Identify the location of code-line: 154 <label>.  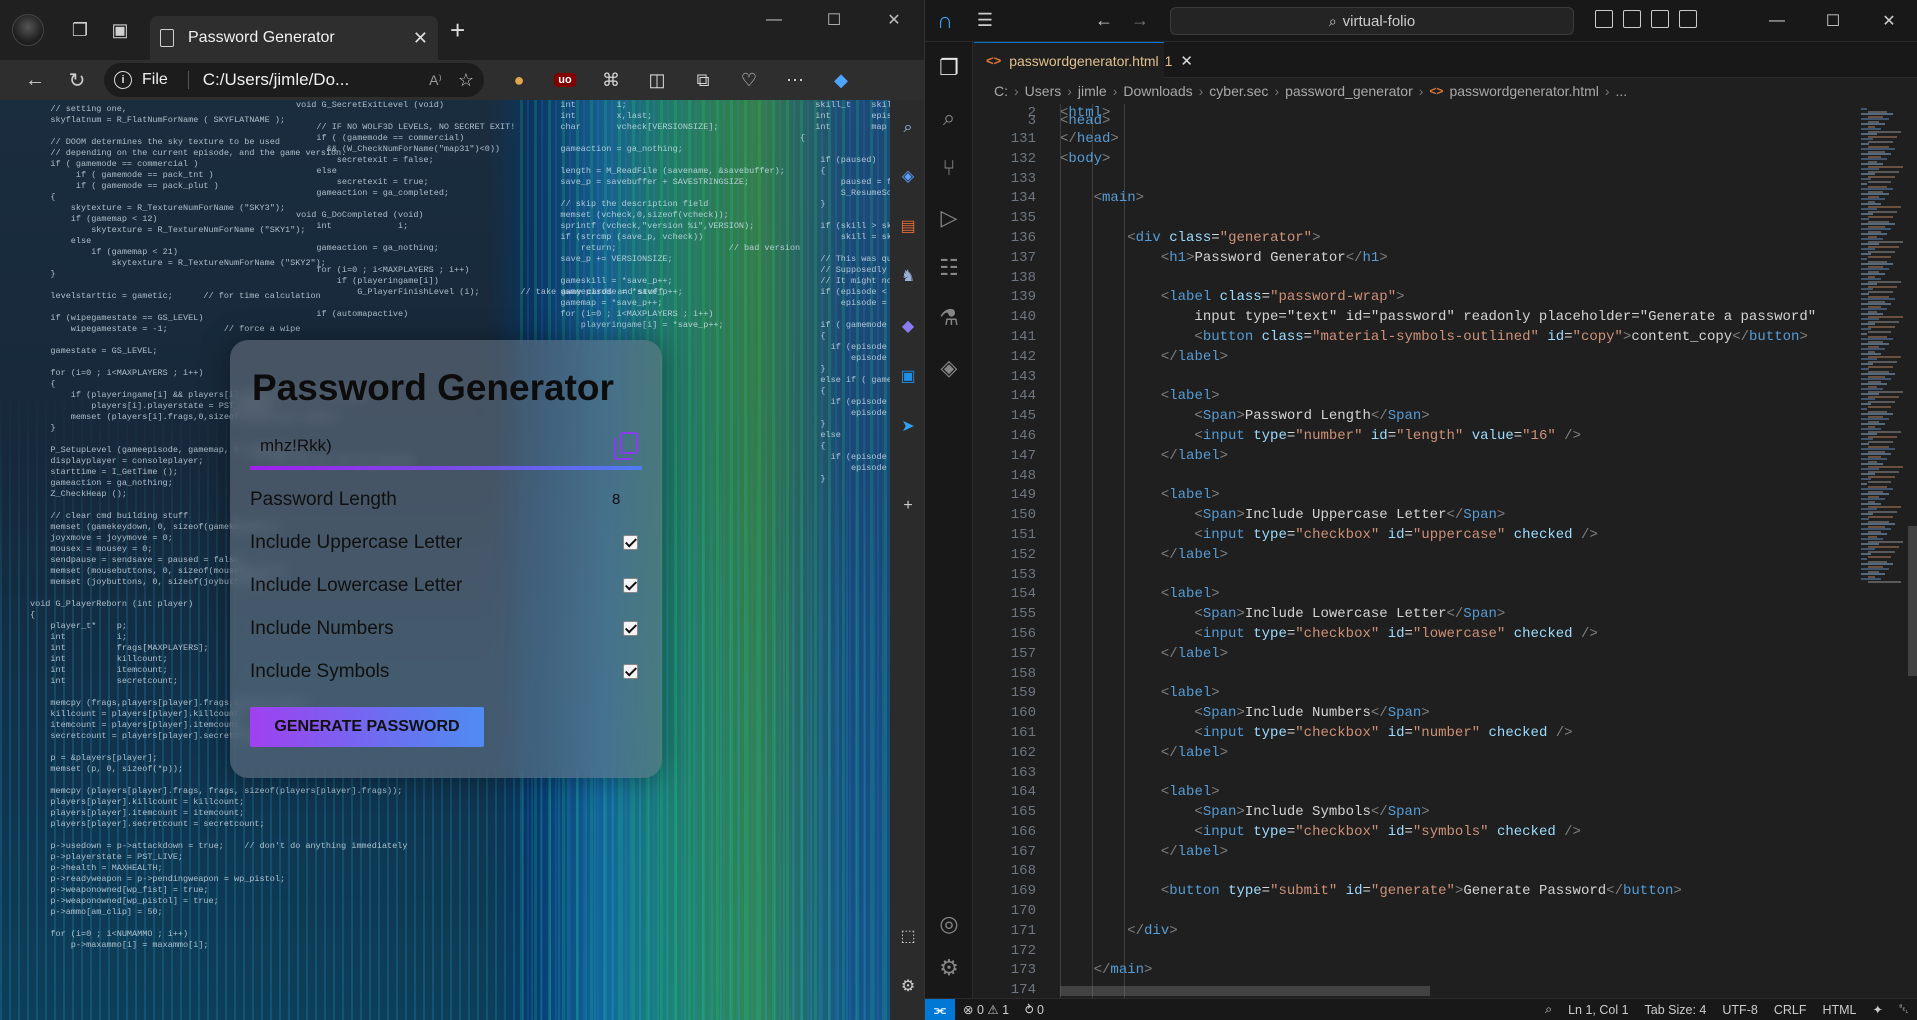
(1416, 595).